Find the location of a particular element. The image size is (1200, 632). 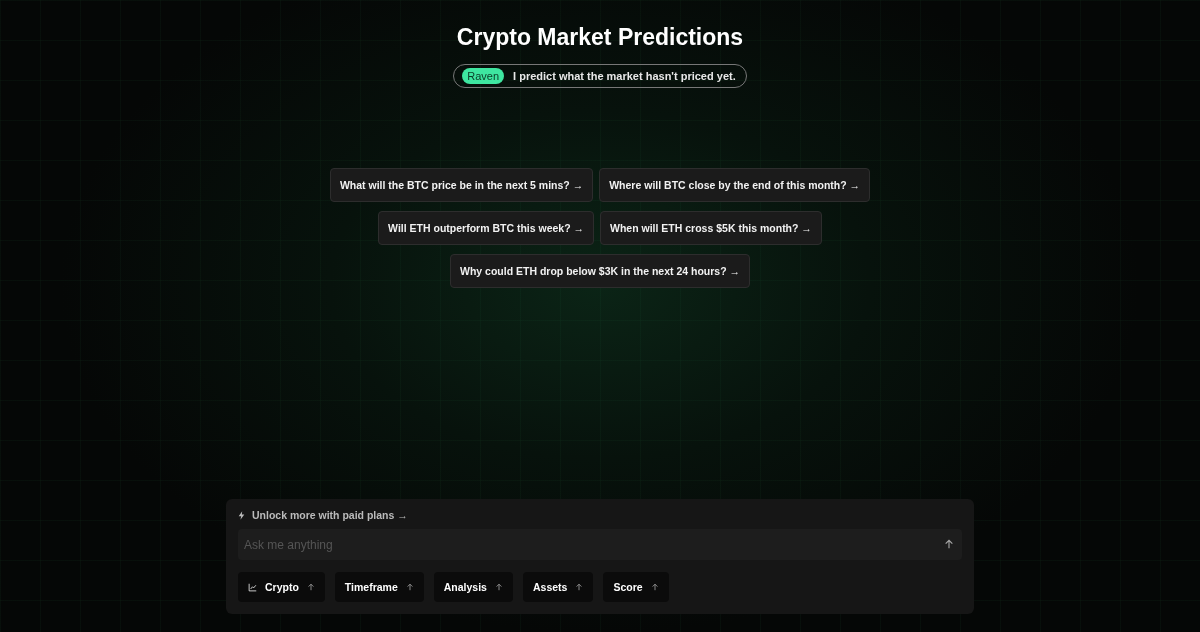

suggestion-button: Why could ETH drop below $3K in the next 24 hours? → is located at coordinates (599, 271).